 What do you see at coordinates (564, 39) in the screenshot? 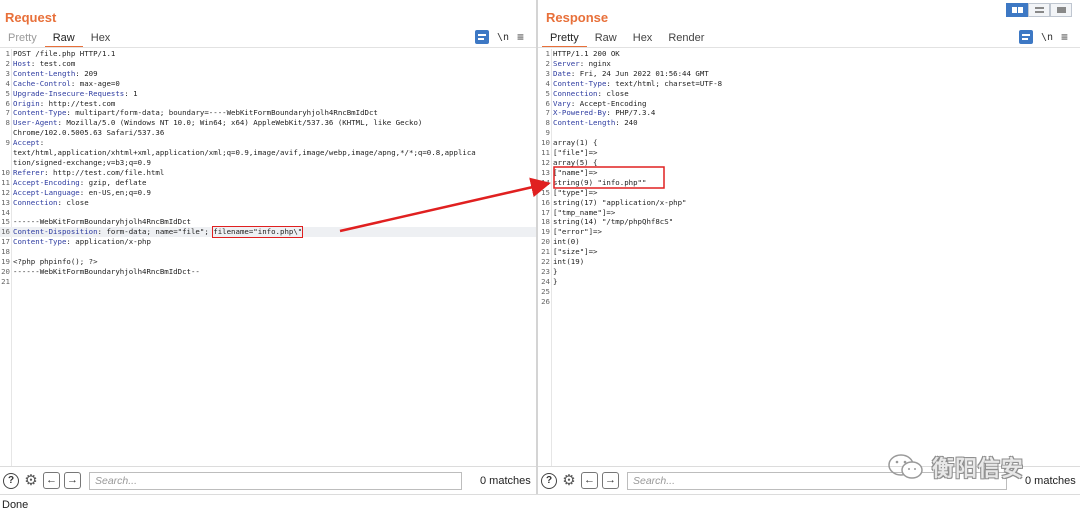
I see `response-tab-pretty: Pretty` at bounding box center [564, 39].